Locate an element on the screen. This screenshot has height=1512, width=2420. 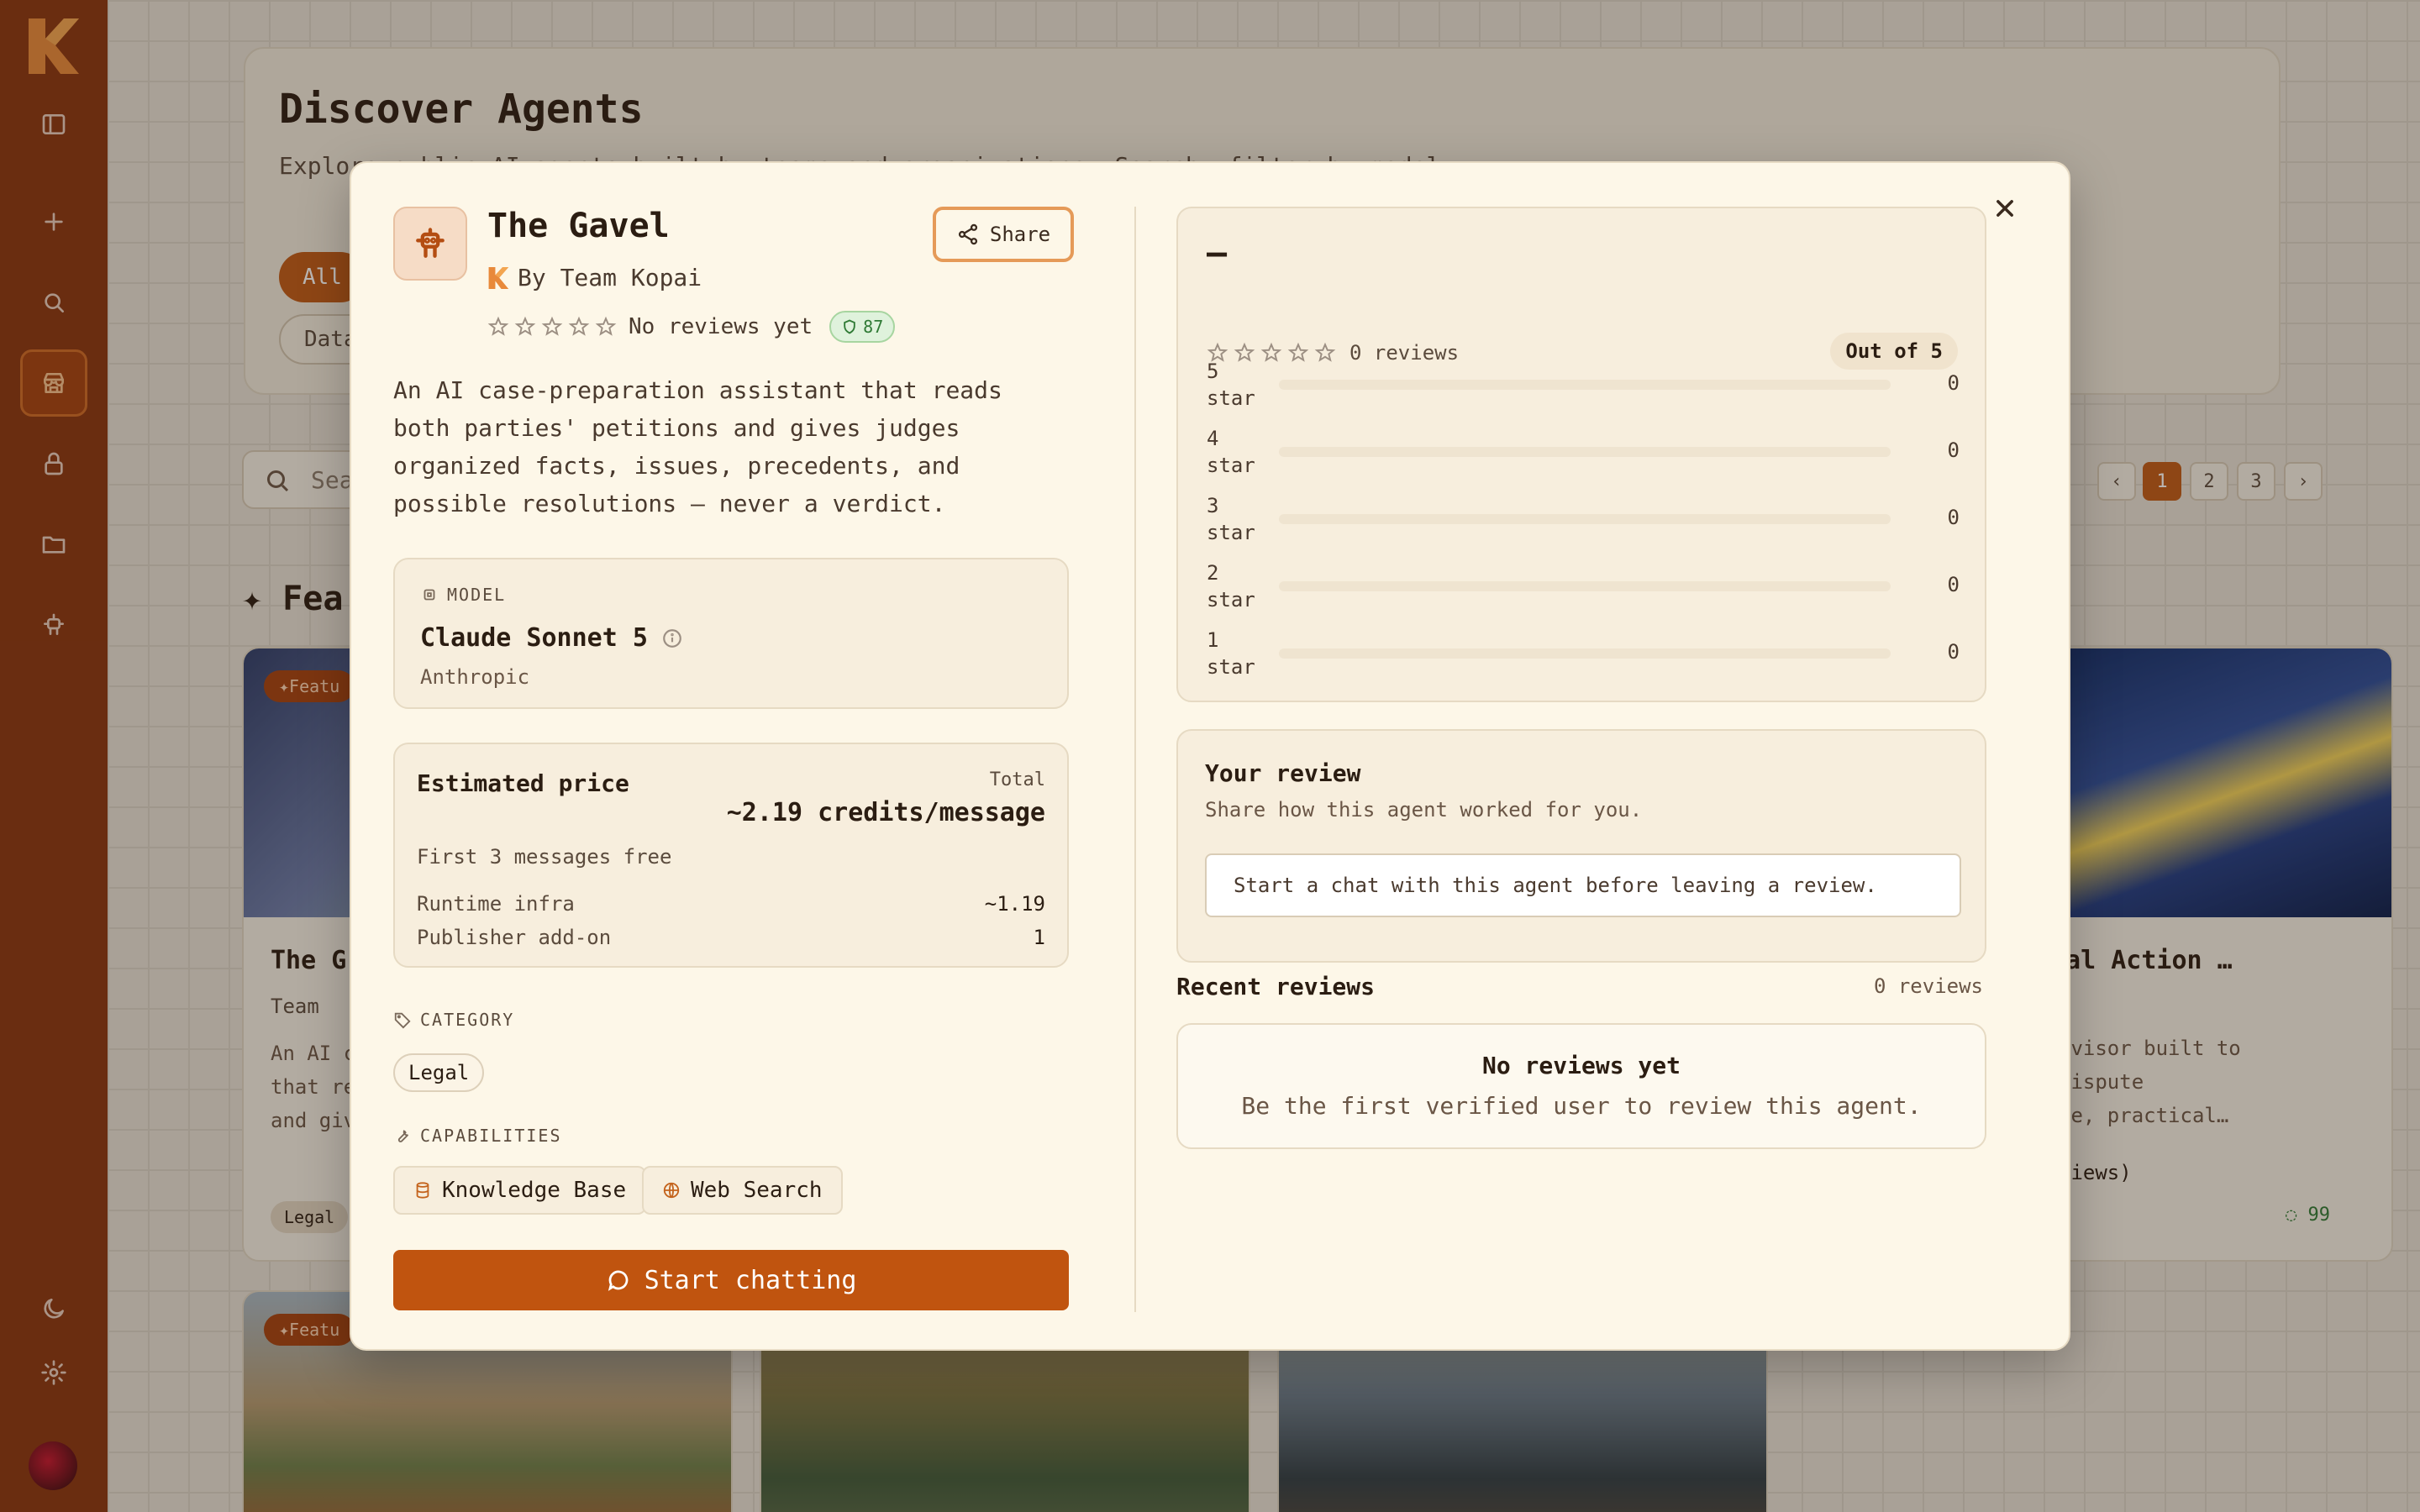
rating-bar-label: 5 star is located at coordinates (1231, 385).